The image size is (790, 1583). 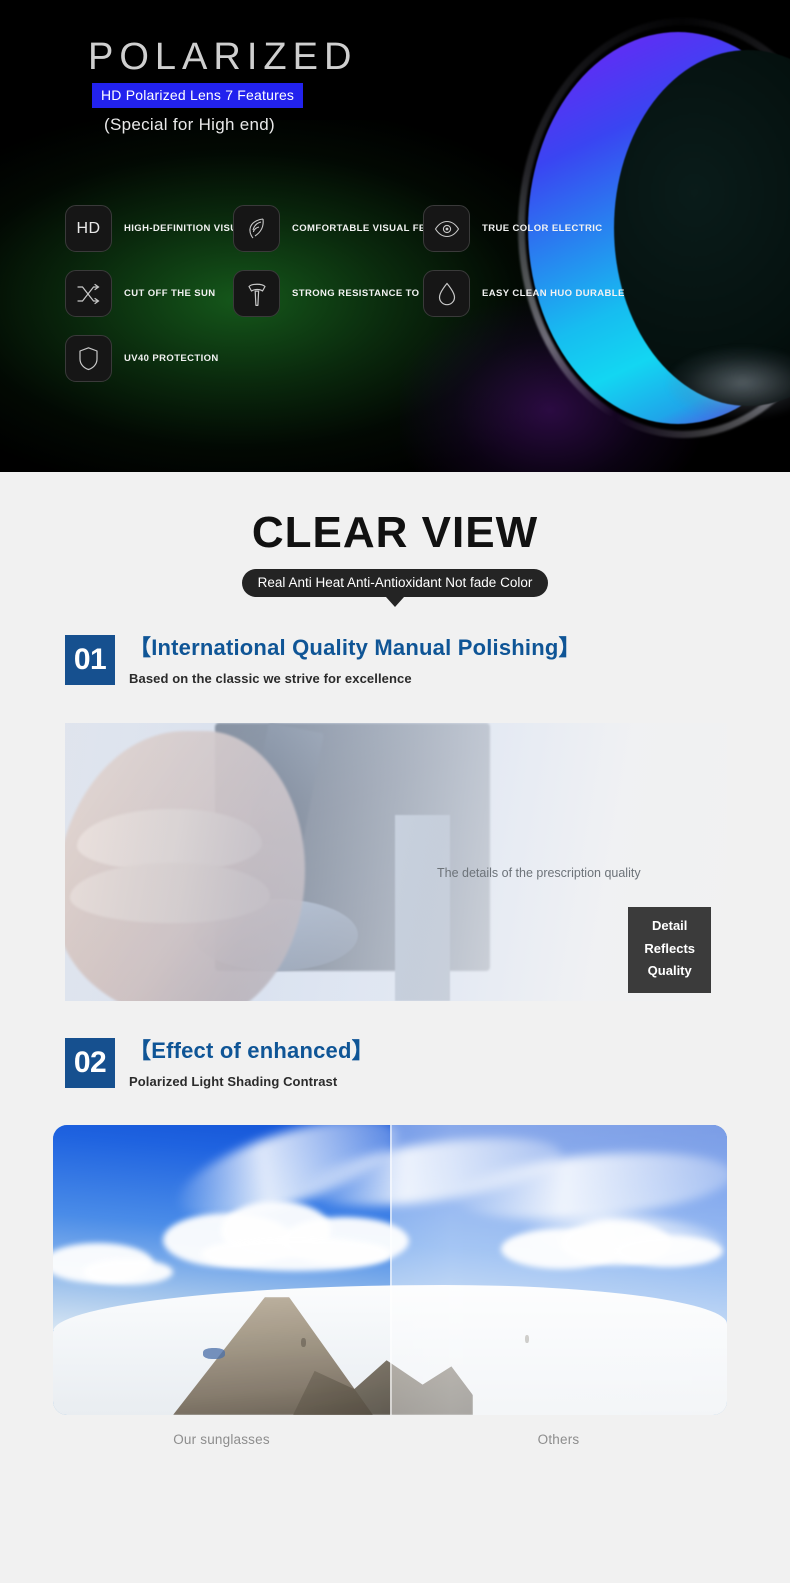 What do you see at coordinates (90, 1063) in the screenshot?
I see `section-number-badge: 02` at bounding box center [90, 1063].